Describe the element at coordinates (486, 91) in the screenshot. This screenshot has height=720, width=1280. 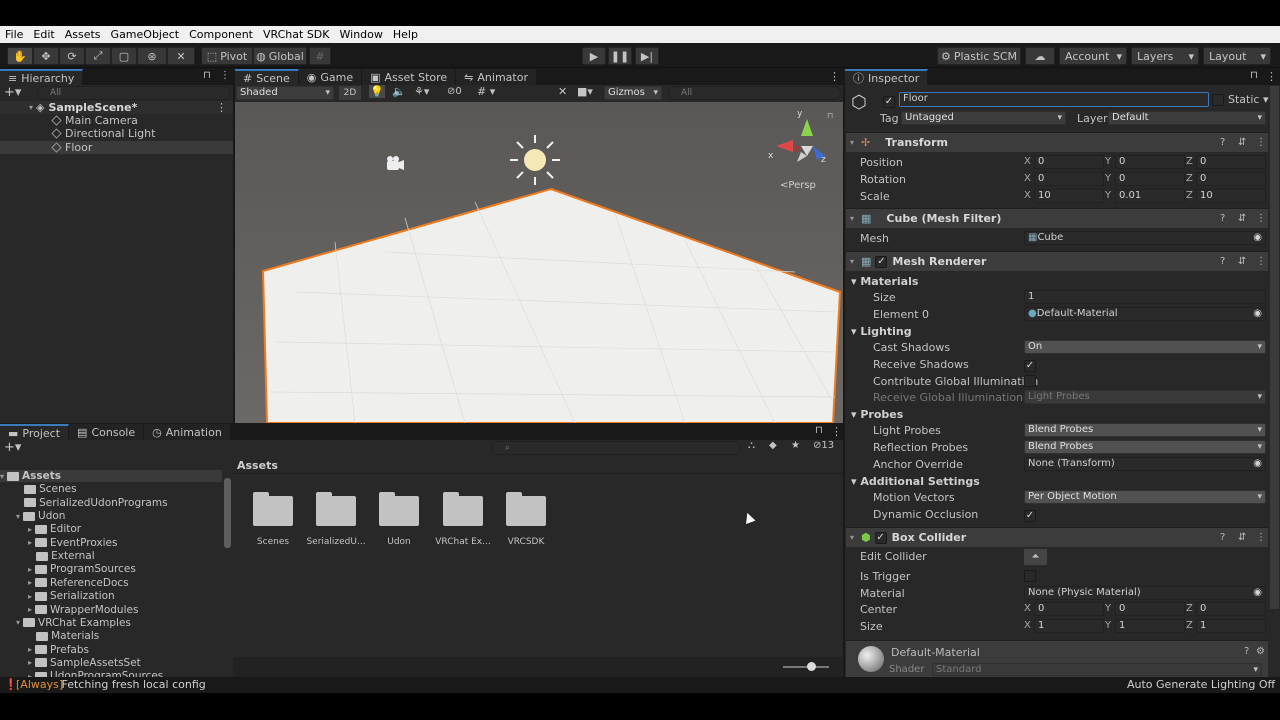
I see `grid-toggle-icon: # ▾` at that location.